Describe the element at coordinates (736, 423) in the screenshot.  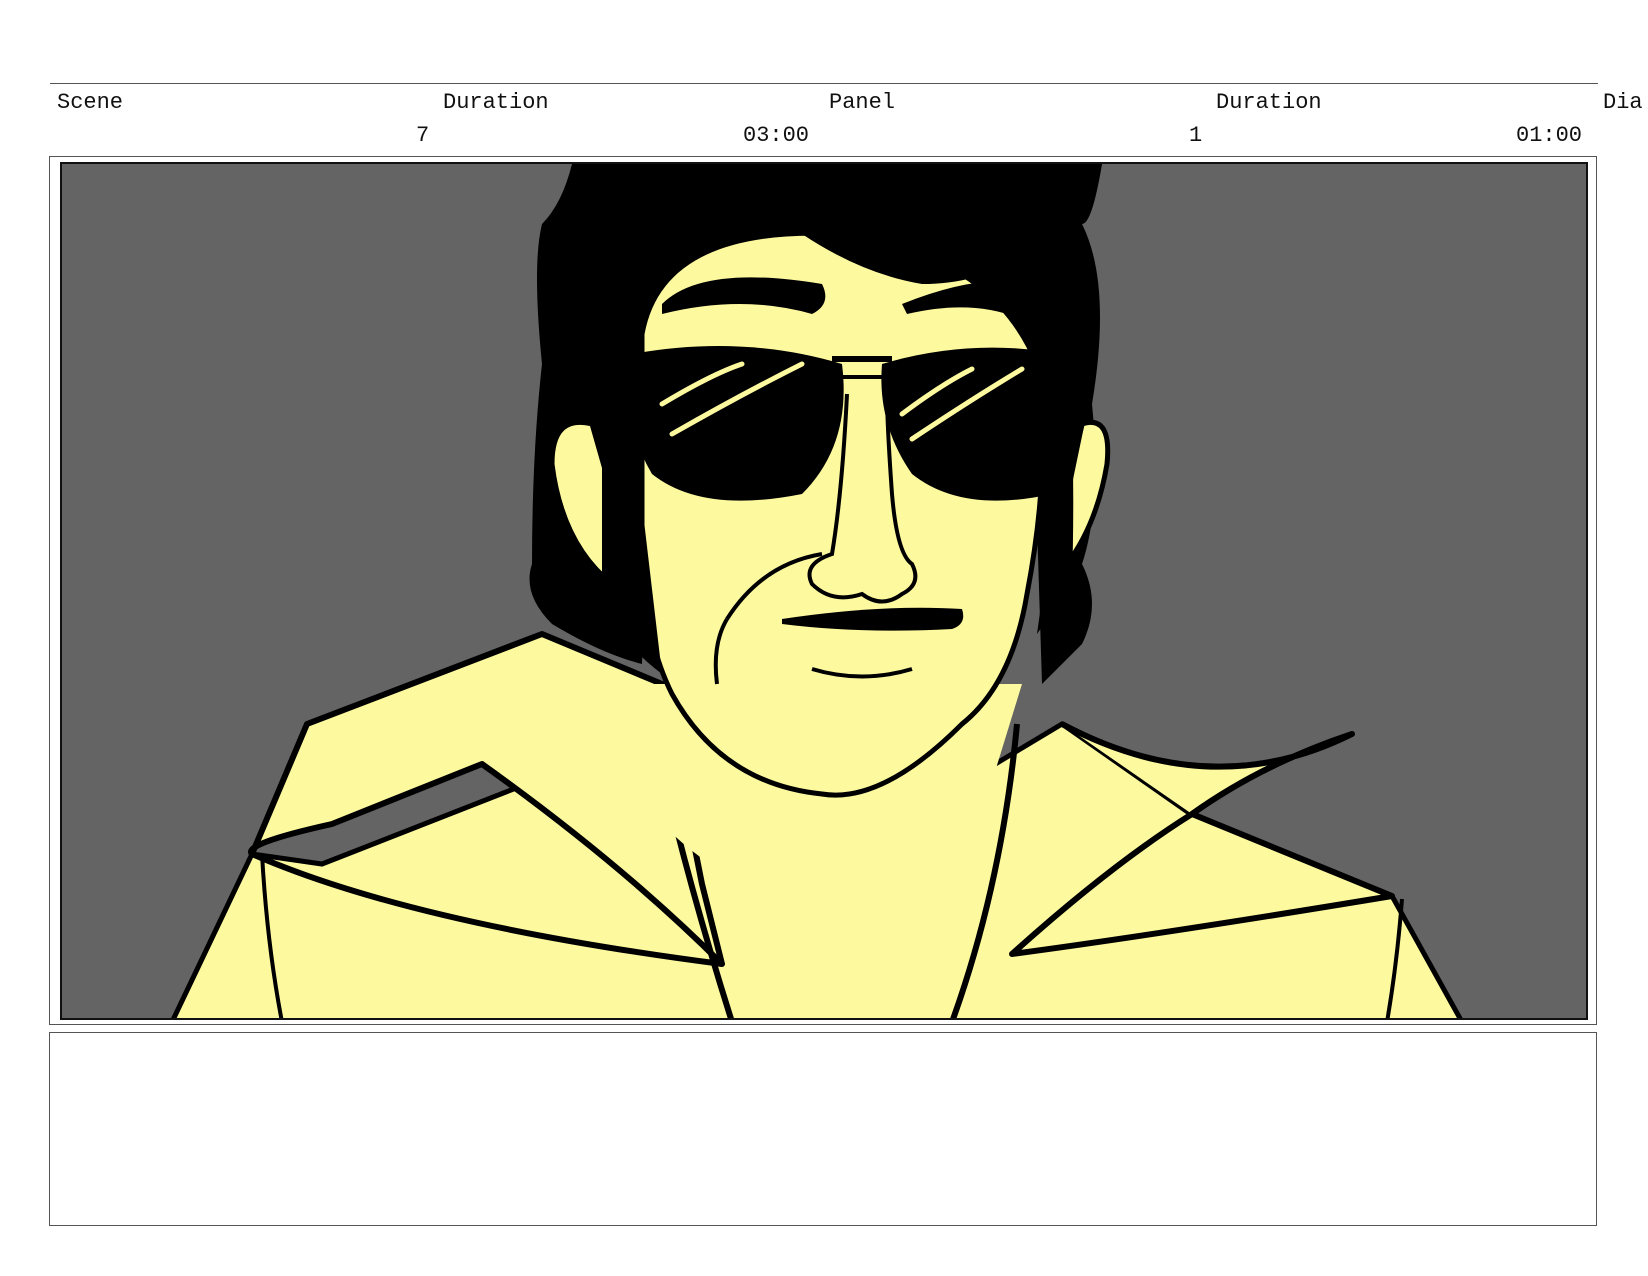
I see `sunglasses-left-lens` at that location.